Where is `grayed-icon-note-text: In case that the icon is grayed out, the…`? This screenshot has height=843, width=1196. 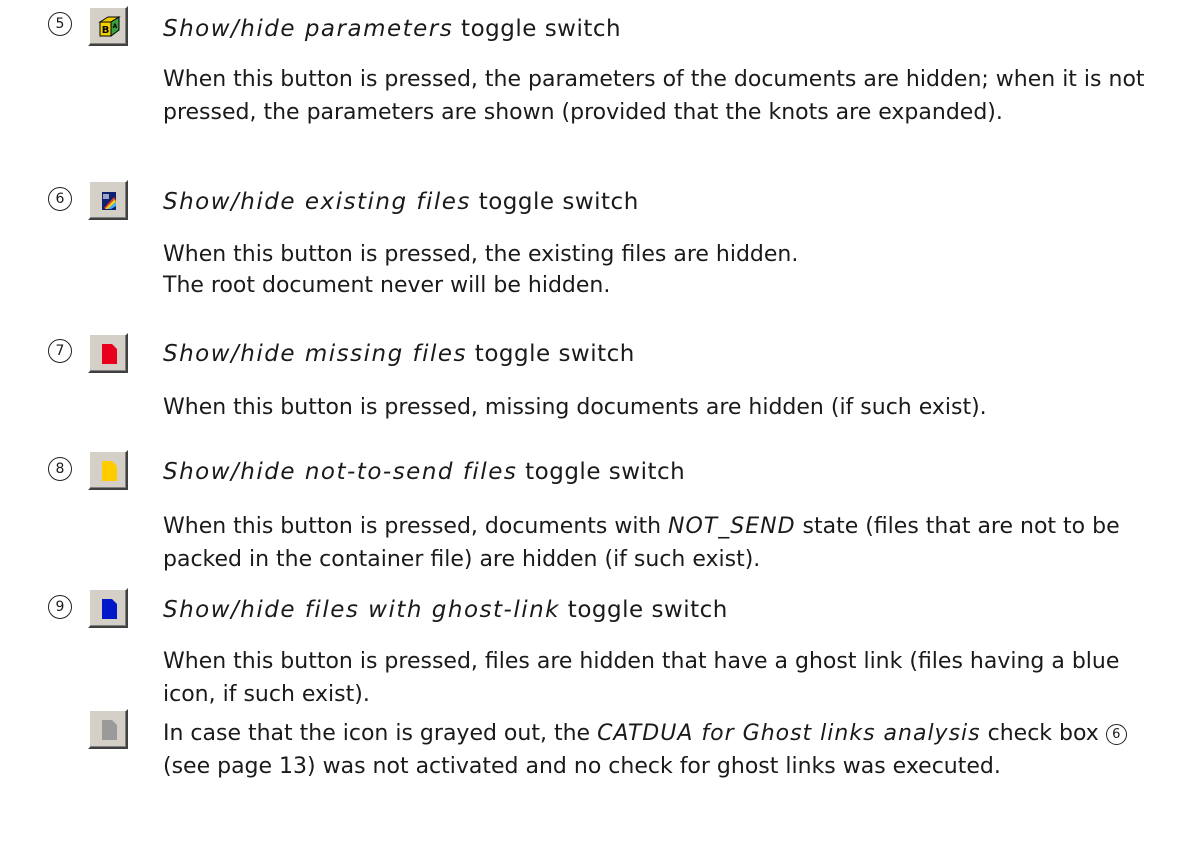 grayed-icon-note-text: In case that the icon is grayed out, the… is located at coordinates (670, 750).